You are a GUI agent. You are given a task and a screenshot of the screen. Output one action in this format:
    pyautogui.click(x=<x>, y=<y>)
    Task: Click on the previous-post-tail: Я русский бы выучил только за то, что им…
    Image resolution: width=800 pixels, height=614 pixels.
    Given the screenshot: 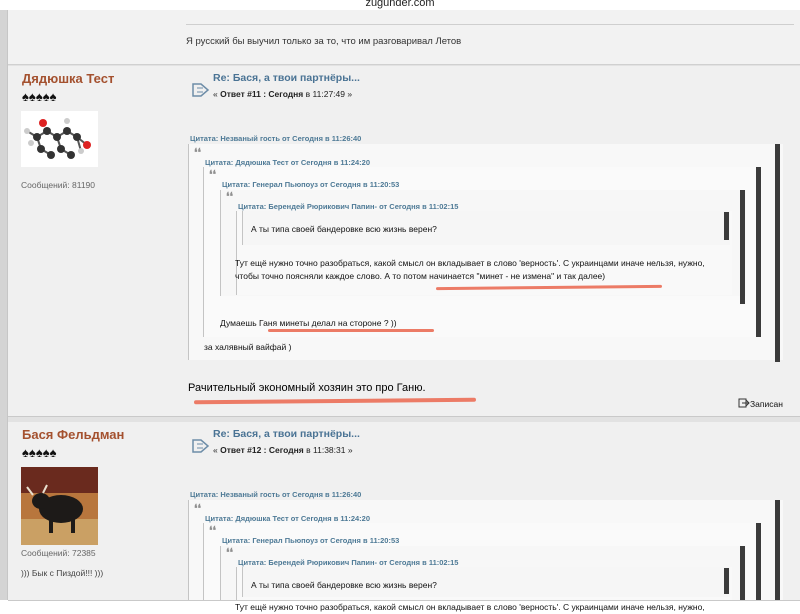 What is the action you would take?
    pyautogui.click(x=404, y=37)
    